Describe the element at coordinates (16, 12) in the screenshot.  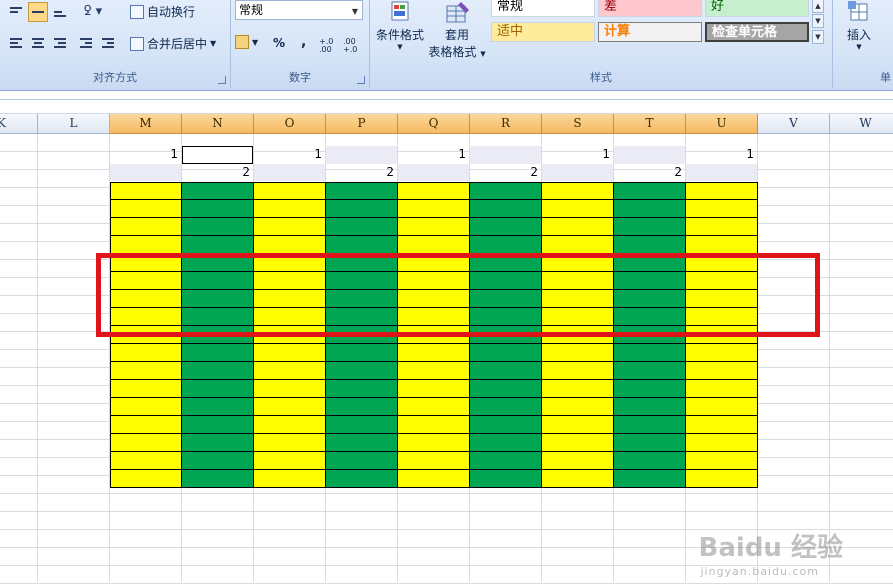
I see `align-top-button` at that location.